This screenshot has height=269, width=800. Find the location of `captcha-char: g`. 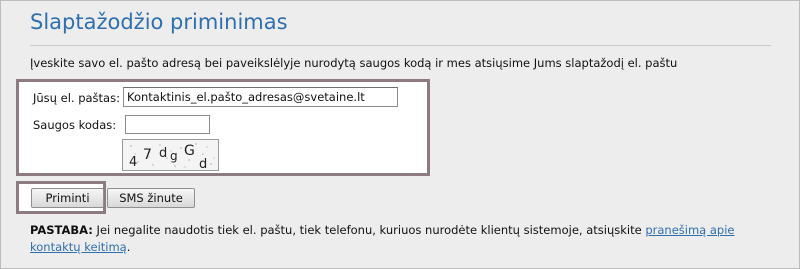

captcha-char: g is located at coordinates (174, 156).